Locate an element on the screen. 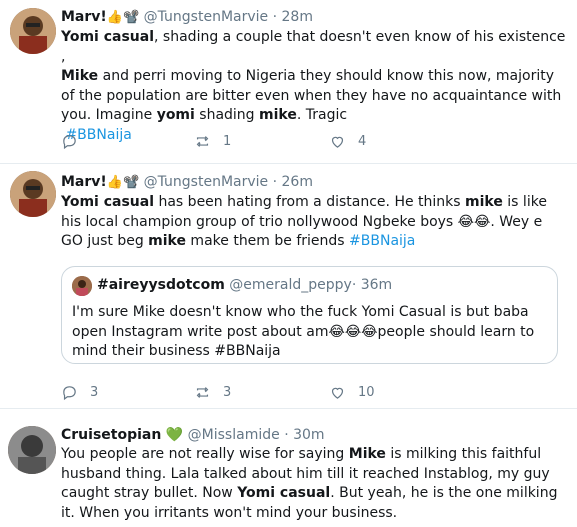 Image resolution: width=577 pixels, height=527 pixels. like-button: 10 is located at coordinates (352, 392).